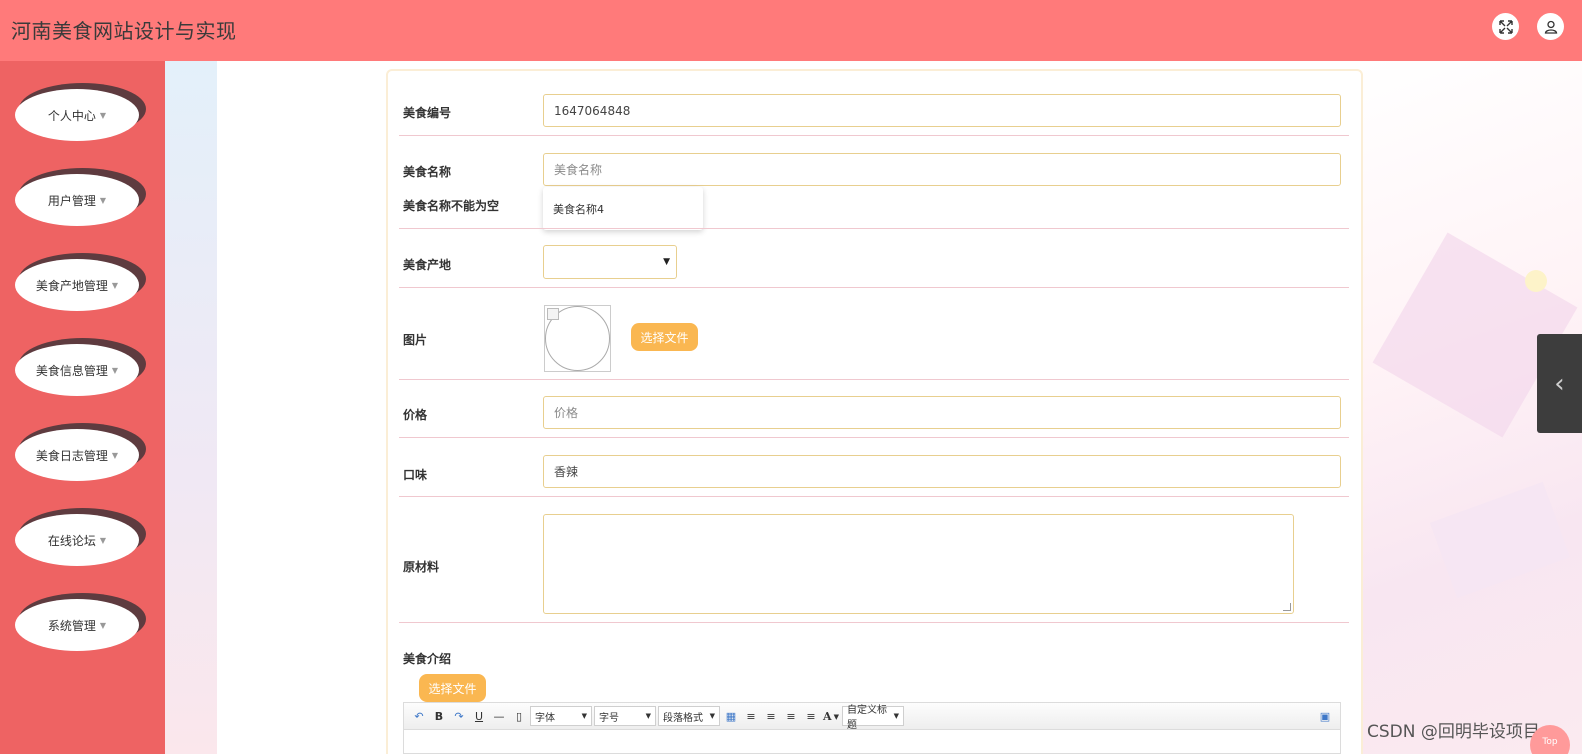  What do you see at coordinates (553, 314) in the screenshot?
I see `broken-image-icon` at bounding box center [553, 314].